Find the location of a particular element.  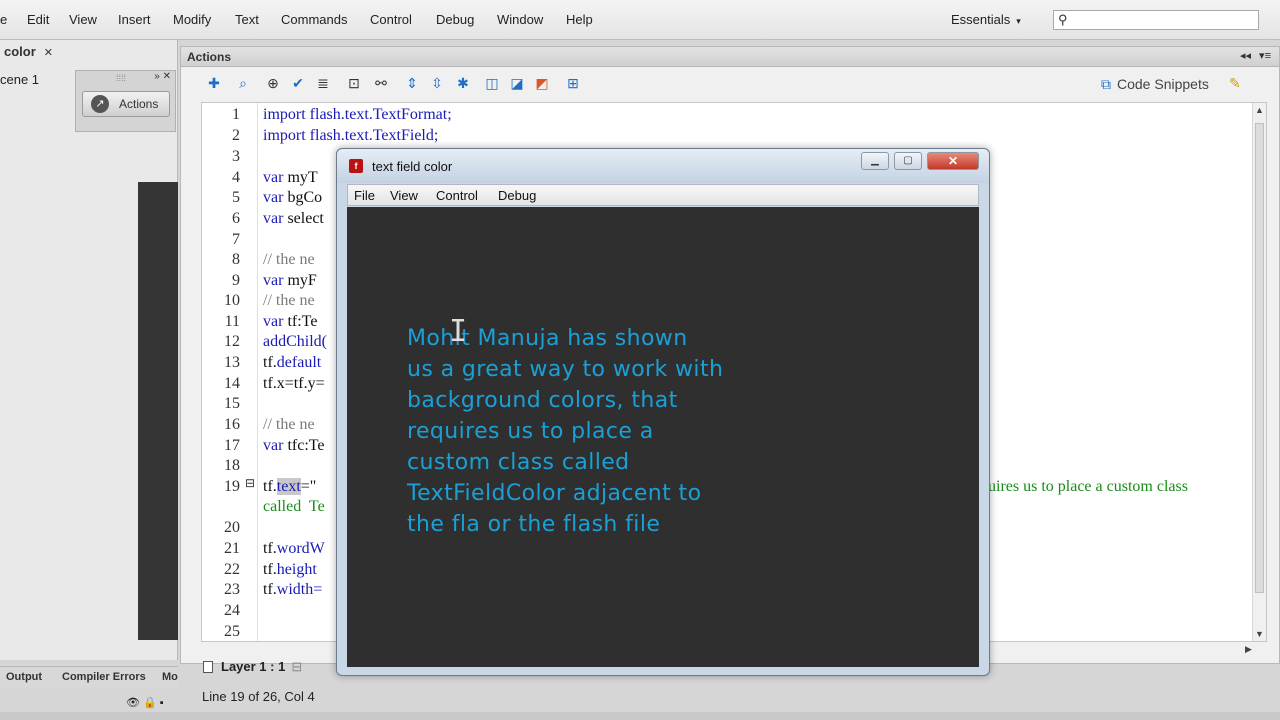

maximize-button: ▢ is located at coordinates (908, 161).